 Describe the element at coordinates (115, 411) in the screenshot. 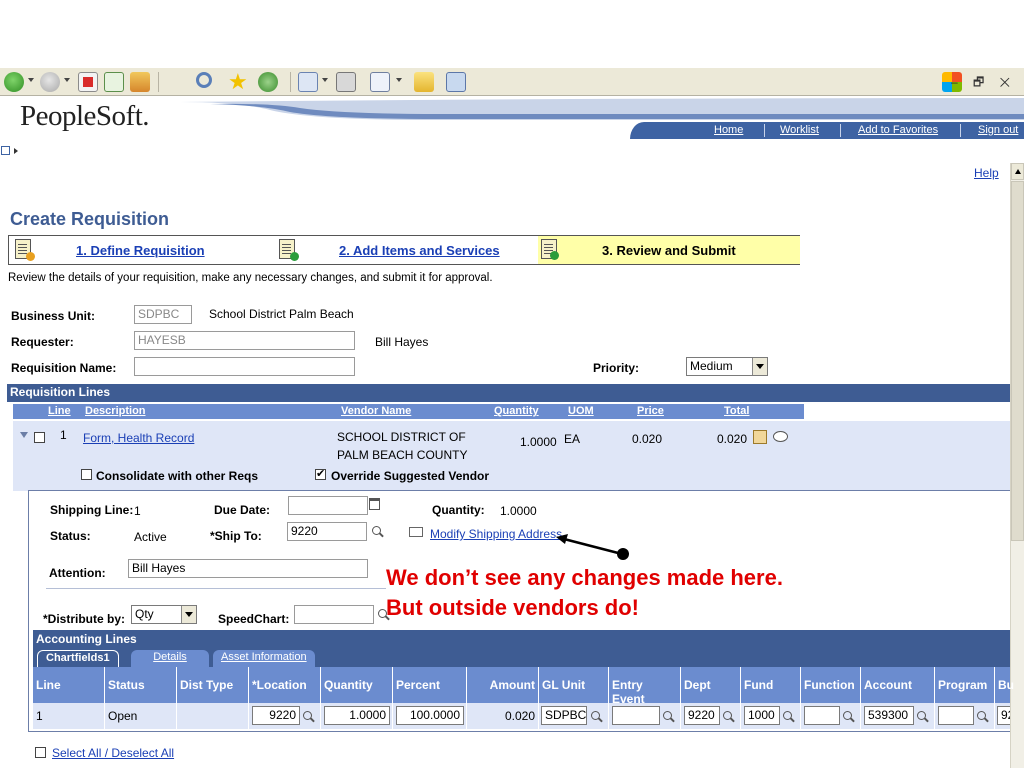

I see `col-description: Description` at that location.